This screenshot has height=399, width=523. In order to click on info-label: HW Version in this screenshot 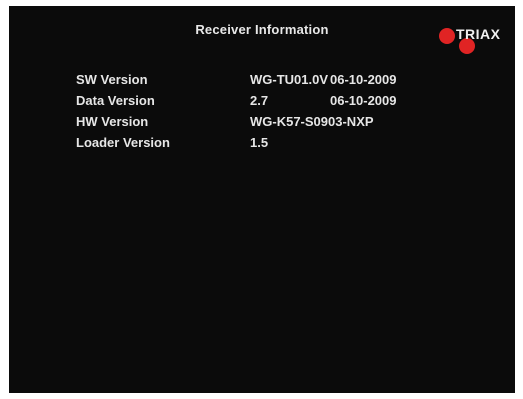, I will do `click(112, 121)`.